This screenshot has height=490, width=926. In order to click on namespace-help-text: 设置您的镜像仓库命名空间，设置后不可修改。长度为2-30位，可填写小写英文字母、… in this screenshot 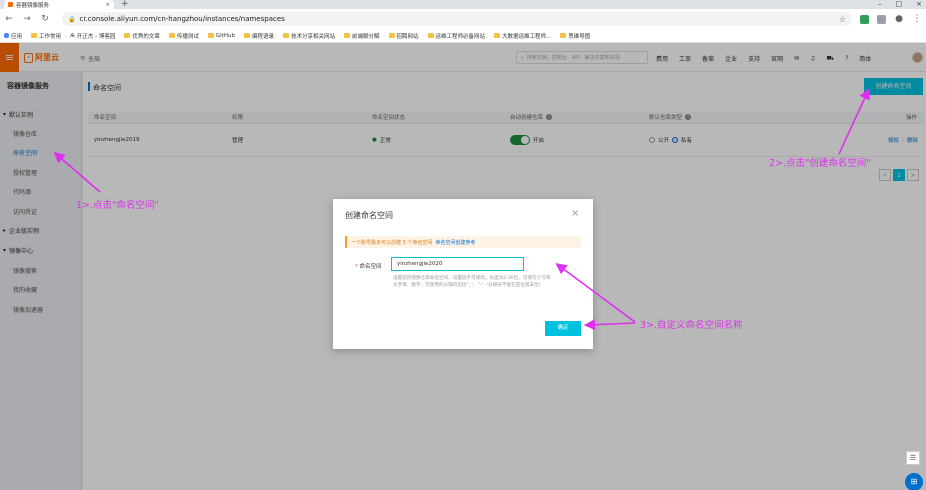, I will do `click(472, 282)`.